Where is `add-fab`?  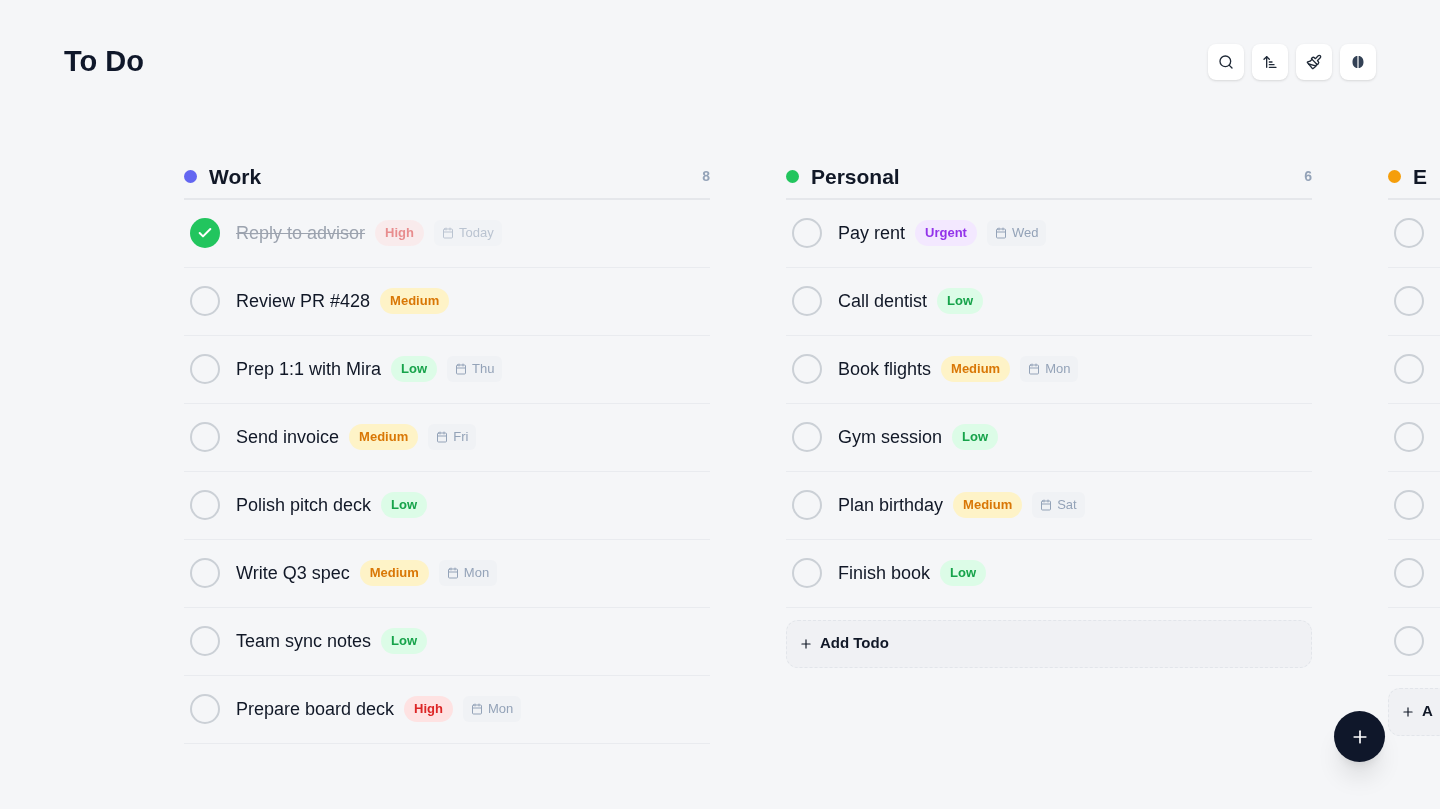
add-fab is located at coordinates (1359, 736).